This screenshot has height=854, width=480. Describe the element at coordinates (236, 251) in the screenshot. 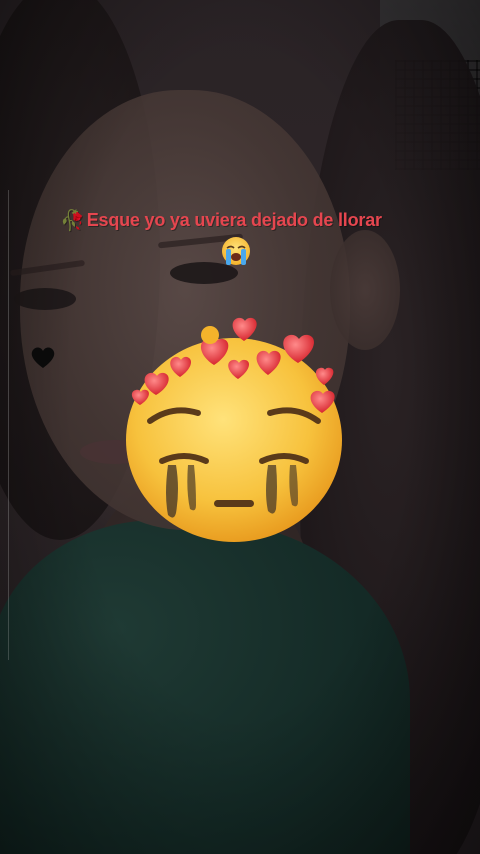

I see `loudly-crying-face-icon` at that location.